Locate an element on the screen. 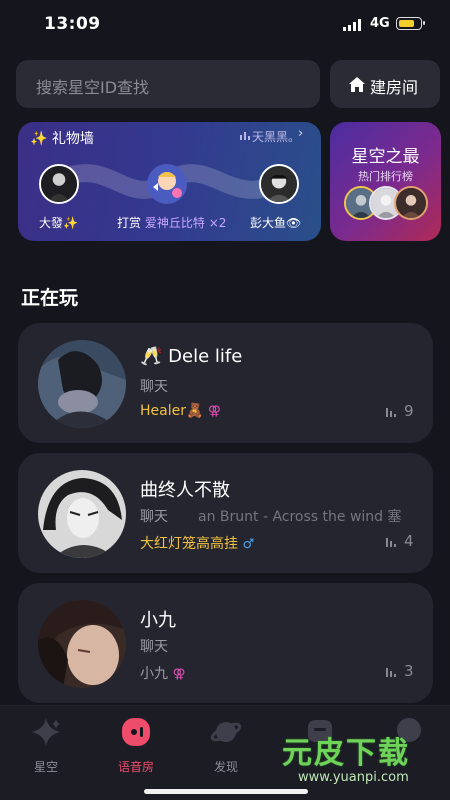 The image size is (450, 800). room-name: 🥂 Dele life is located at coordinates (191, 356).